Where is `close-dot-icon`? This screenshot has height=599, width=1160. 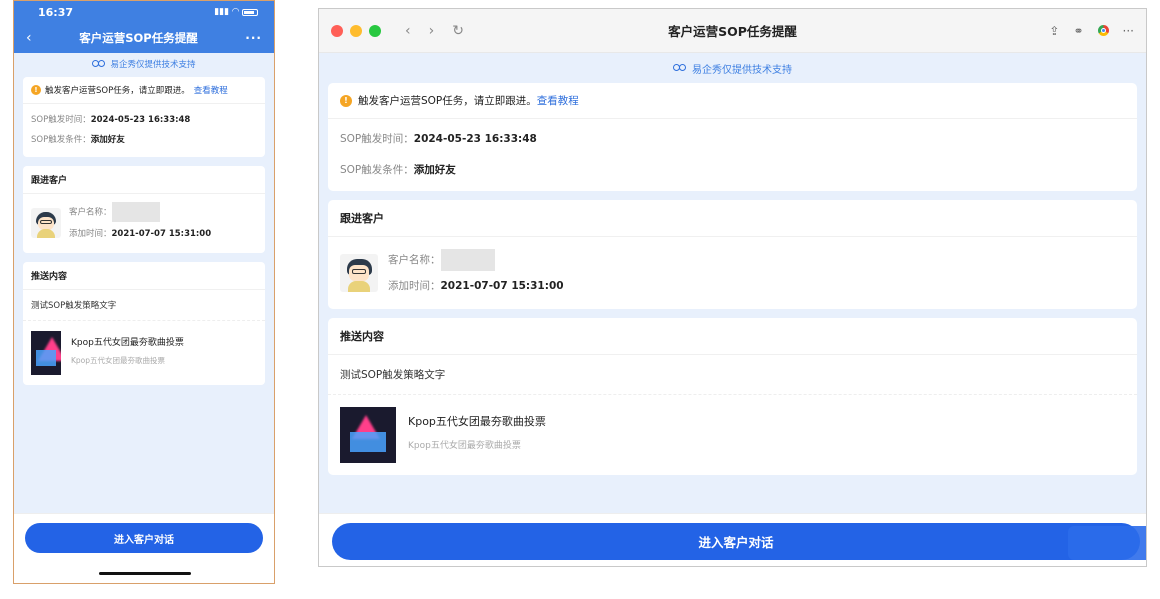
close-dot-icon is located at coordinates (337, 30).